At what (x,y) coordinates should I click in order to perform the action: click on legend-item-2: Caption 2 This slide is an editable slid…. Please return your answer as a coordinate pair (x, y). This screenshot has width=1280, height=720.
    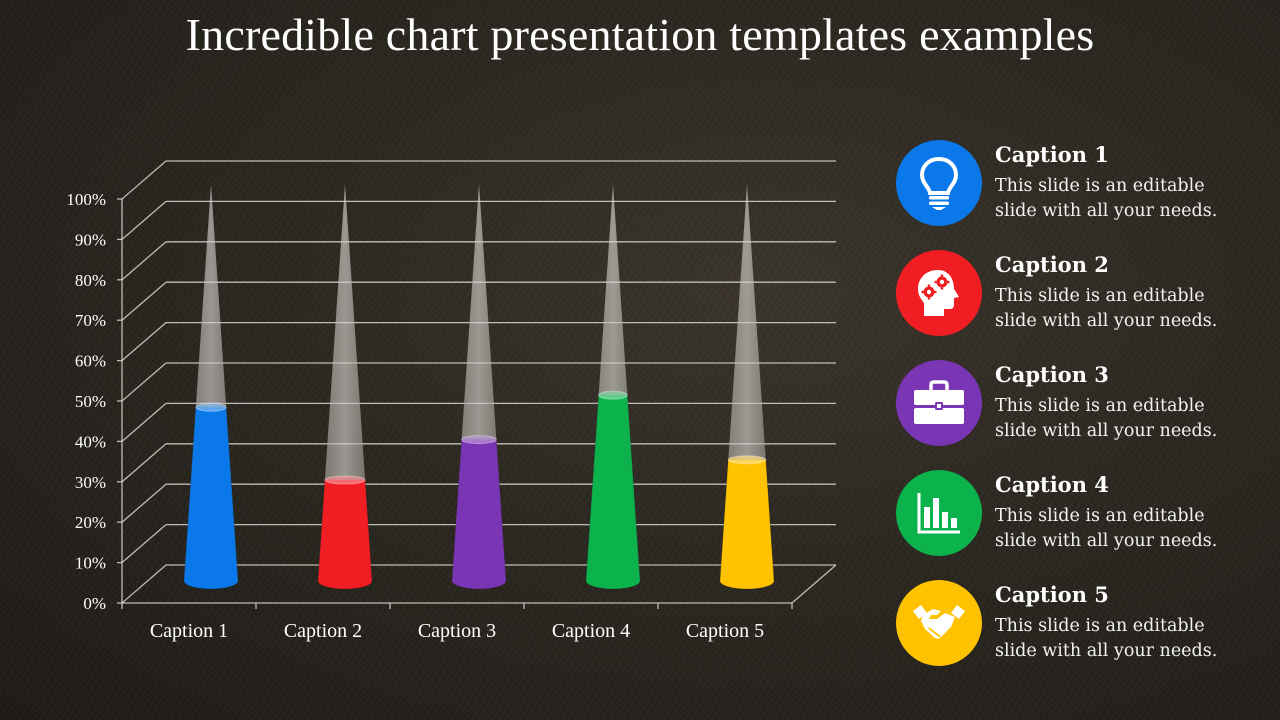
    Looking at the image, I should click on (1086, 295).